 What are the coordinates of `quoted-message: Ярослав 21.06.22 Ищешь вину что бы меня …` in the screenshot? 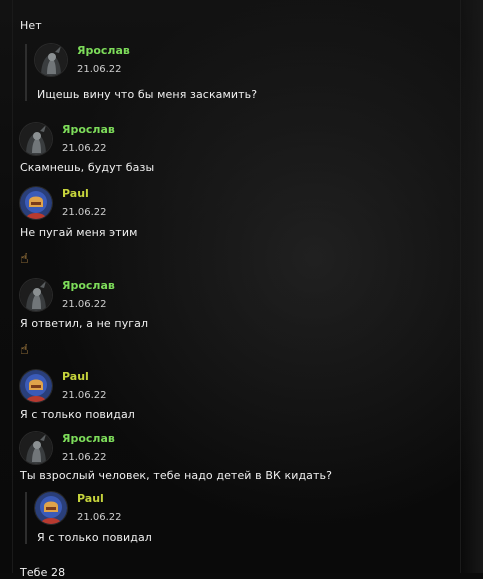 It's located at (242, 72).